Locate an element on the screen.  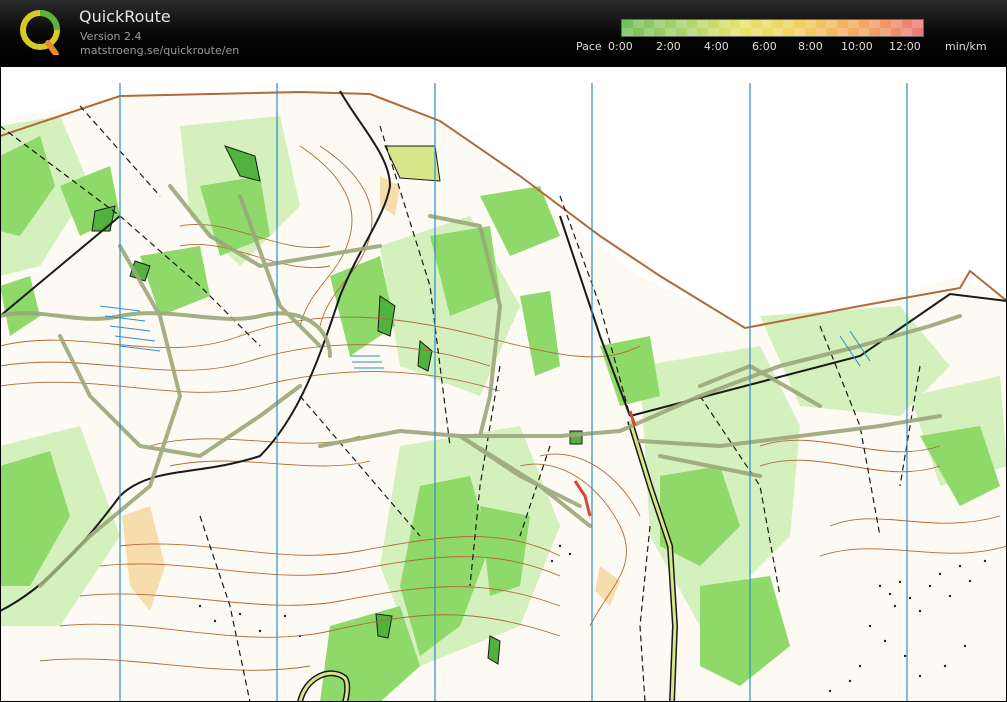
pace-tick: 10:00 is located at coordinates (857, 46).